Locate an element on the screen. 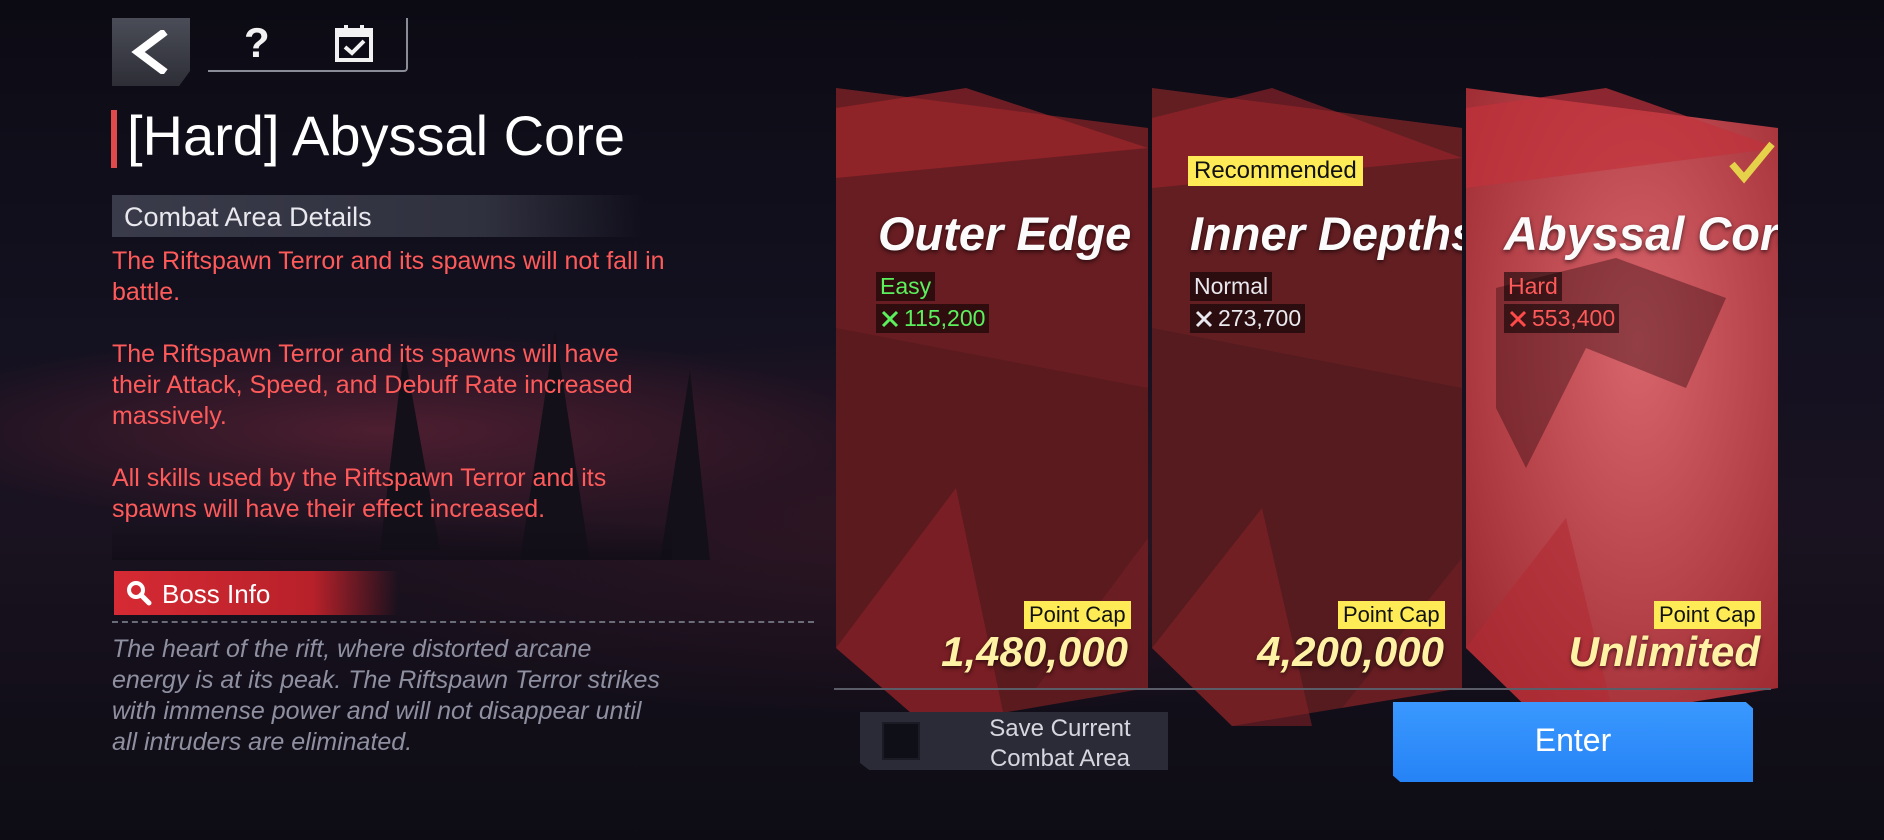 Image resolution: width=1884 pixels, height=840 pixels. card-title: Abyssal Core is located at coordinates (1641, 233).